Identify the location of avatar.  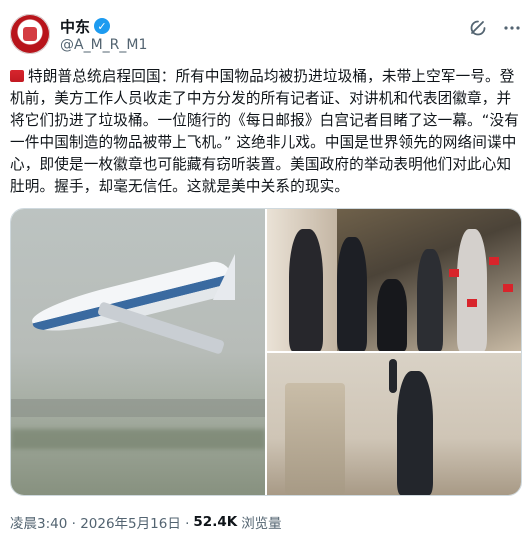
(30, 34).